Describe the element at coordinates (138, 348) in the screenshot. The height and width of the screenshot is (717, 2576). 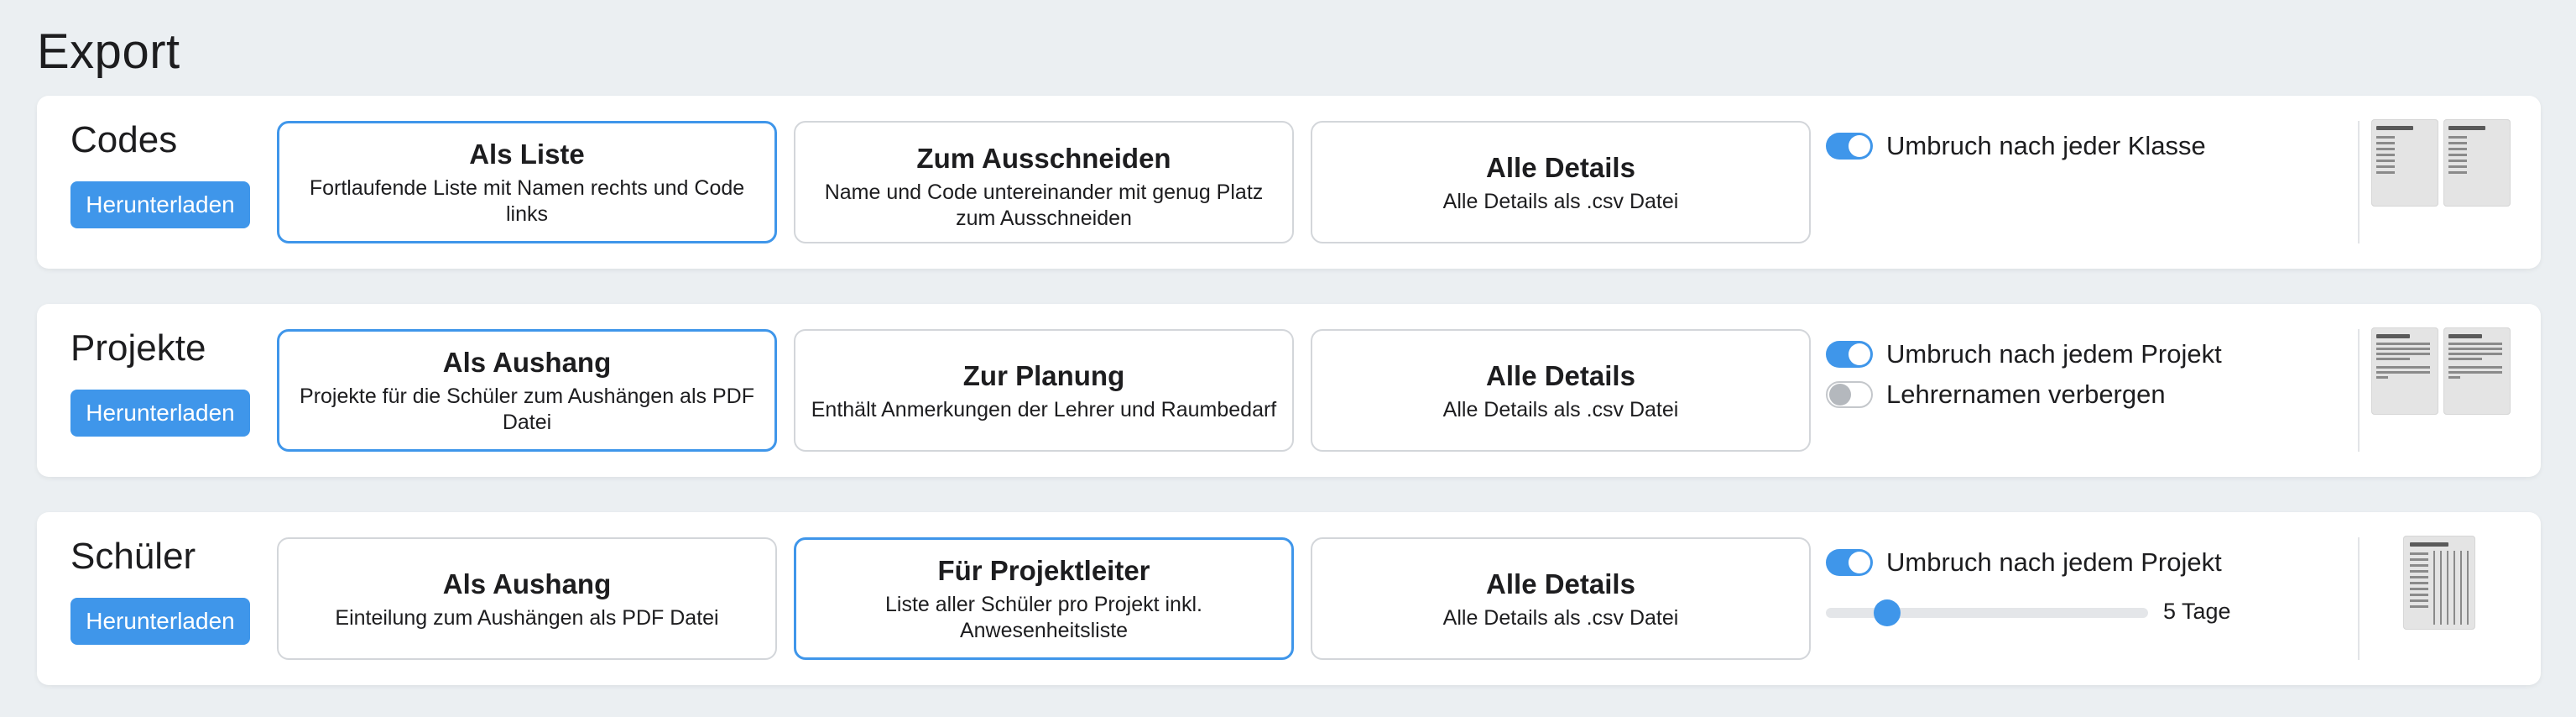
I see `section-title: Projekte` at that location.